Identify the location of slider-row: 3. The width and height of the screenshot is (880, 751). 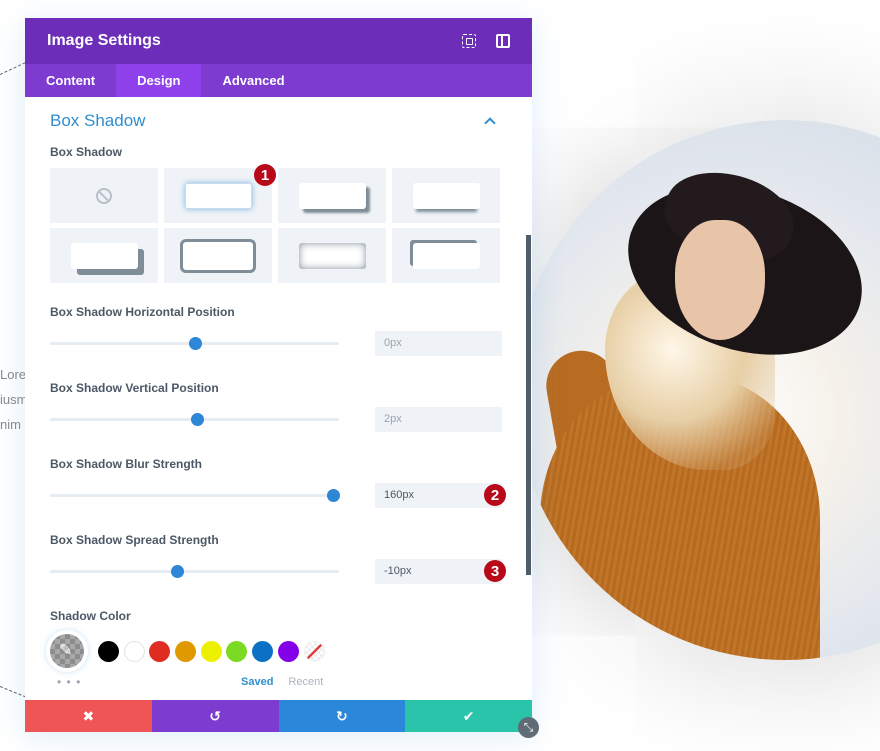
(278, 571).